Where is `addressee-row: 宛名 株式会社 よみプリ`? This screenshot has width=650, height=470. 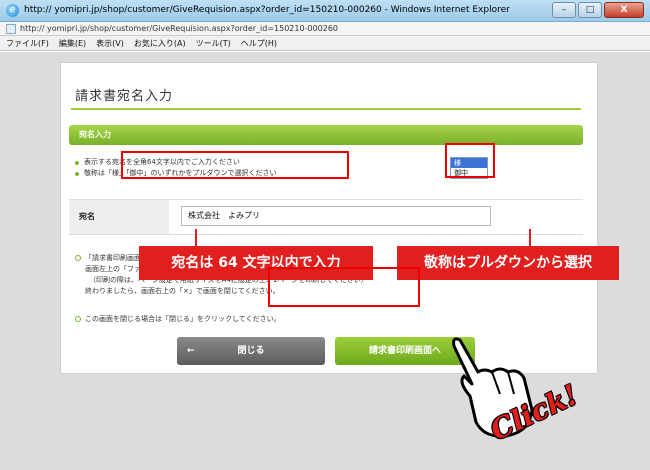
addressee-row: 宛名 株式会社 よみプリ is located at coordinates (326, 217).